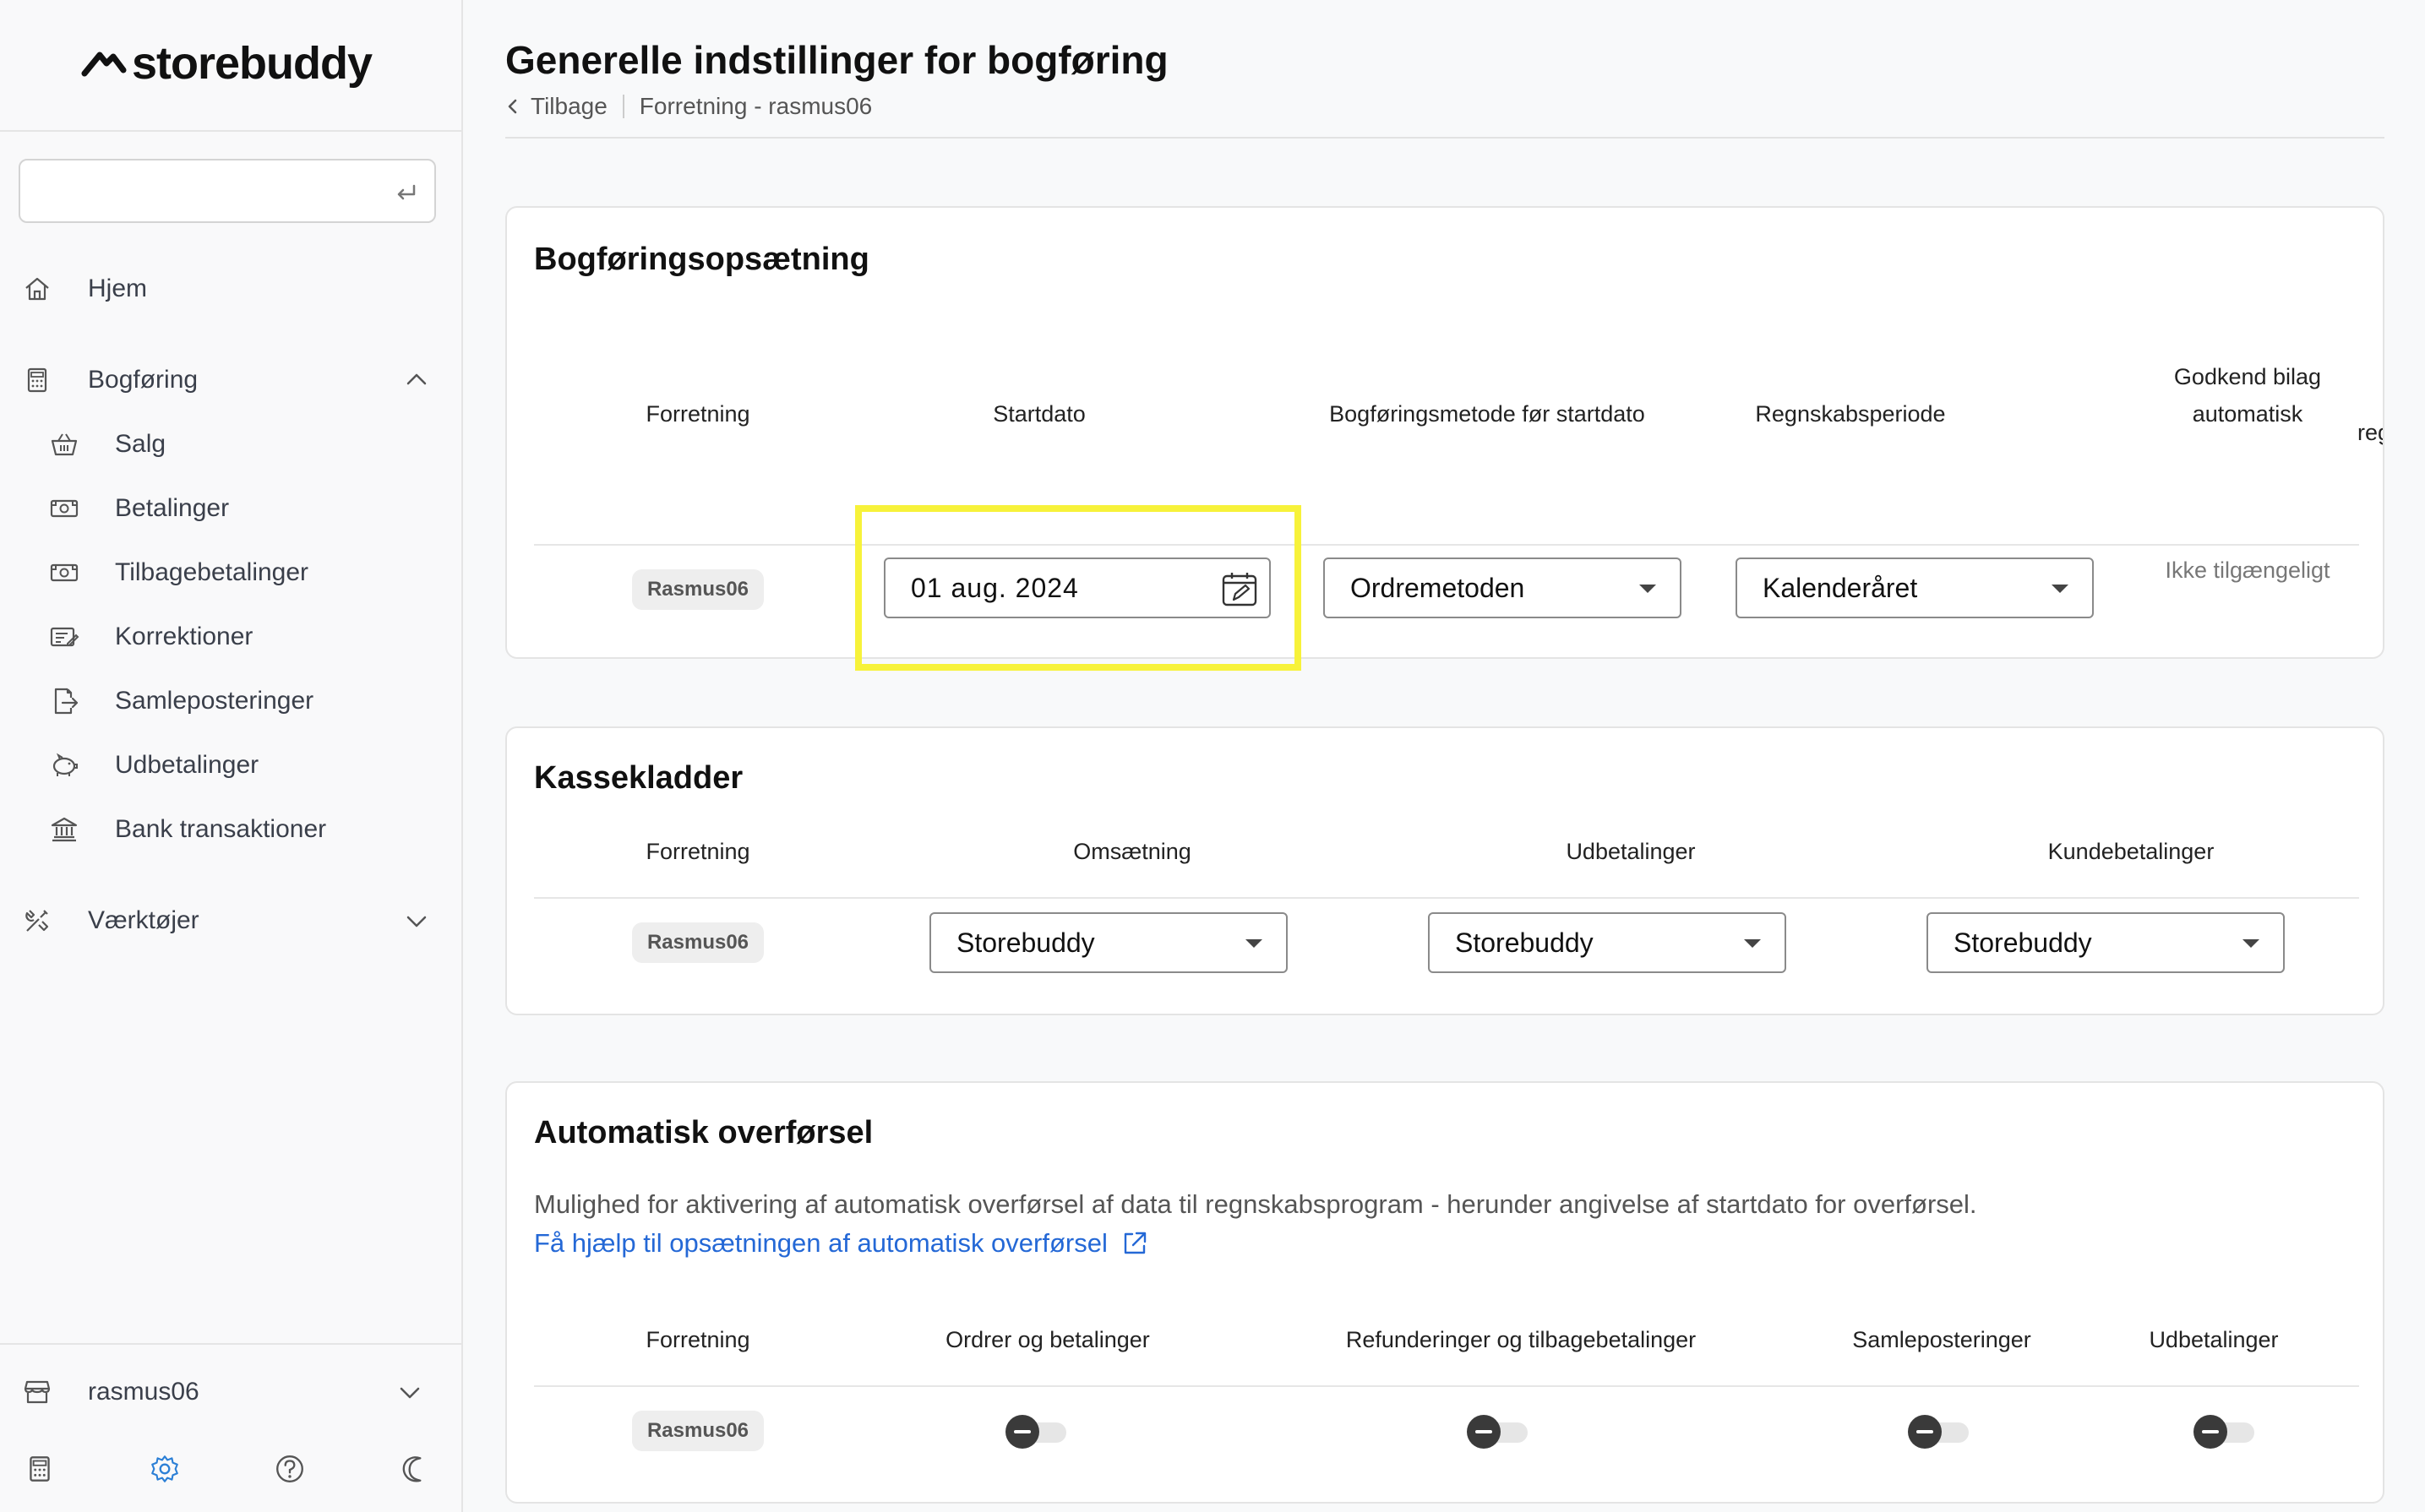 The height and width of the screenshot is (1512, 2425). Describe the element at coordinates (253, 64) in the screenshot. I see `logo-text: storebuddy` at that location.